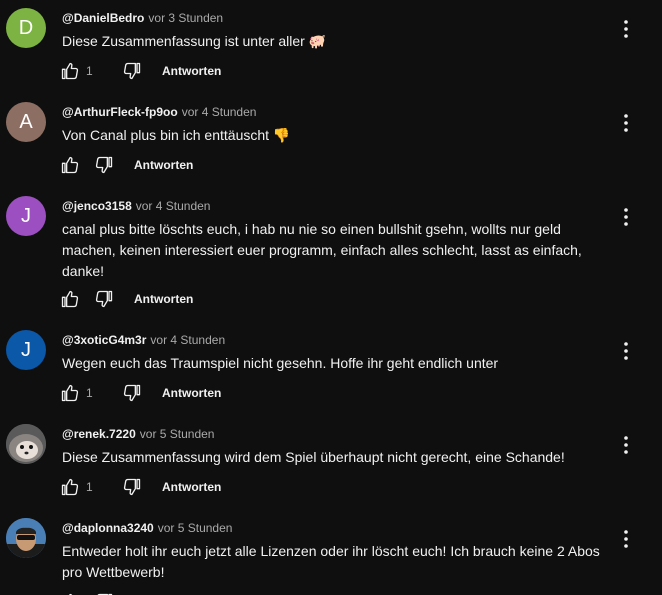 The width and height of the screenshot is (662, 595). What do you see at coordinates (97, 206) in the screenshot?
I see `author-name: @jenco3158` at bounding box center [97, 206].